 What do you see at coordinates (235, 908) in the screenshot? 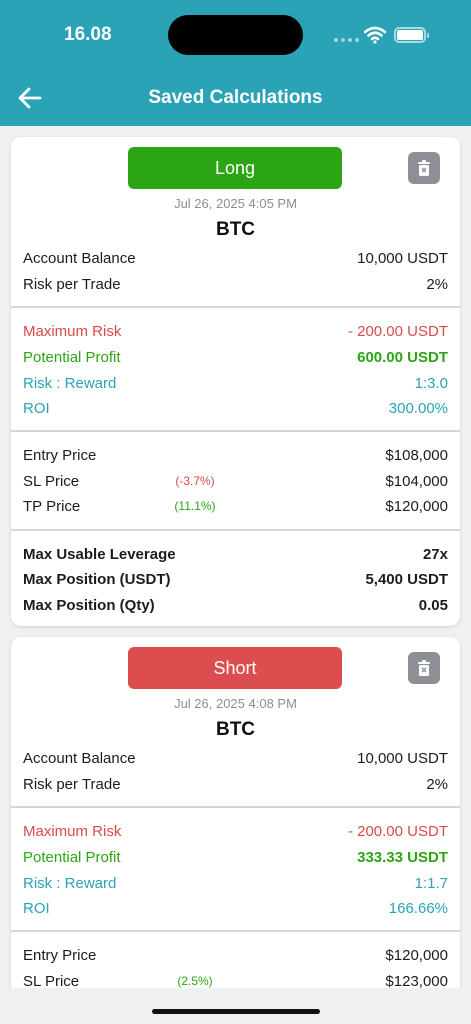
I see `roi-row: ROI 166.66%` at bounding box center [235, 908].